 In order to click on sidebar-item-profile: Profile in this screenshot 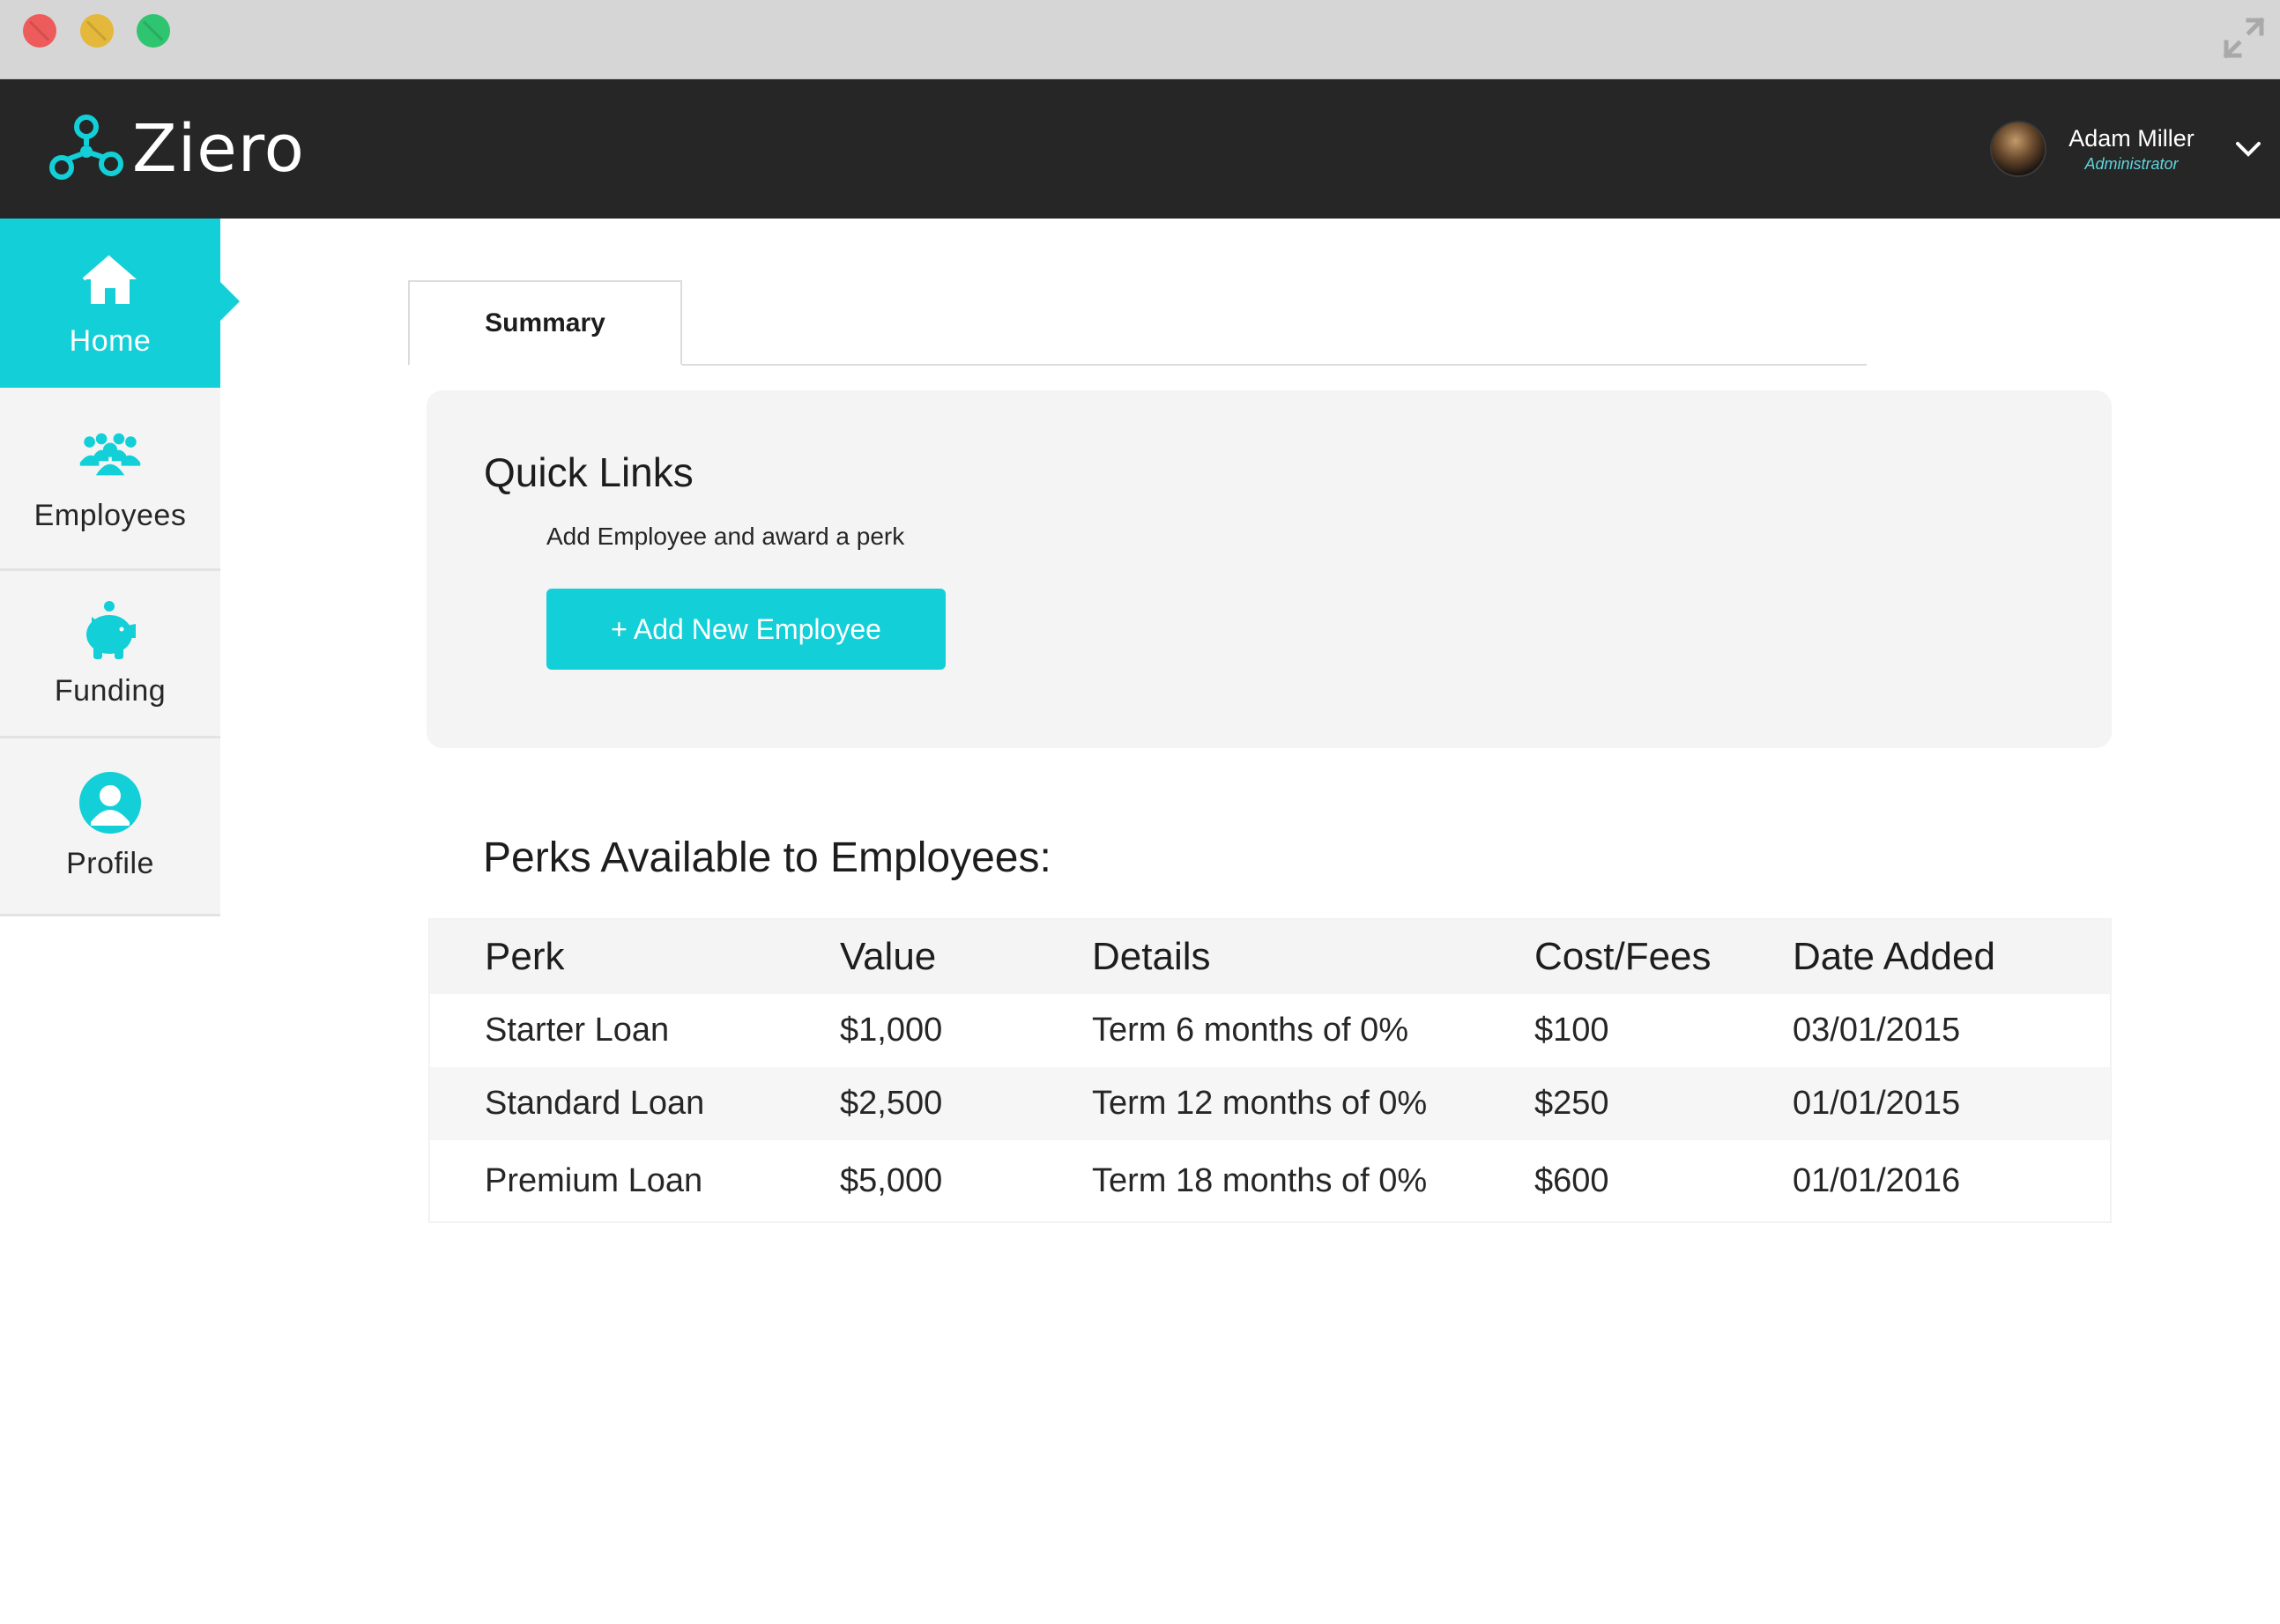, I will do `click(110, 827)`.